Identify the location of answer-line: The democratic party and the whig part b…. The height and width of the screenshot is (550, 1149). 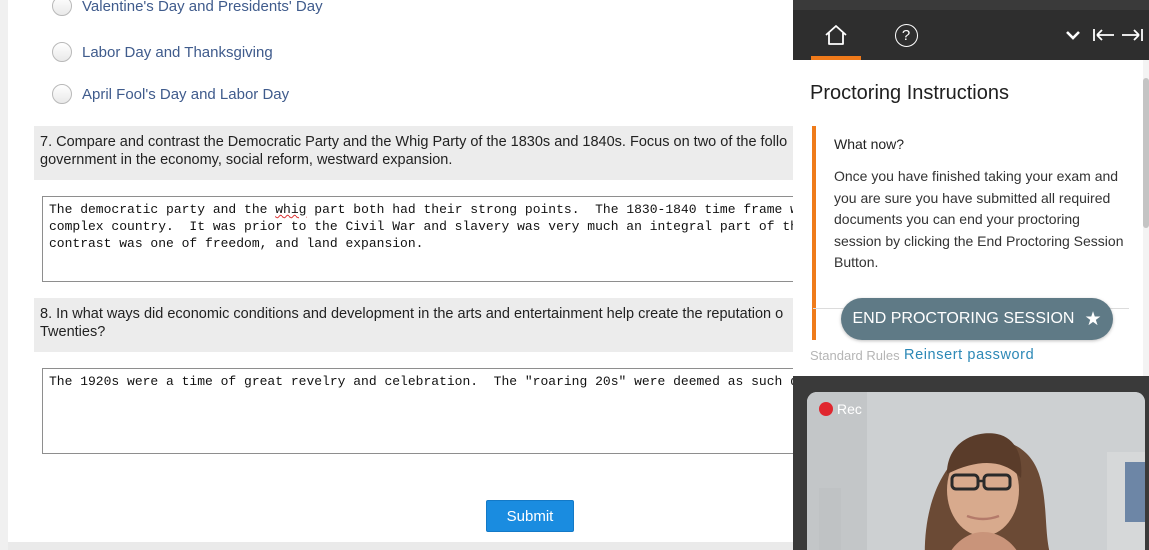
(427, 209).